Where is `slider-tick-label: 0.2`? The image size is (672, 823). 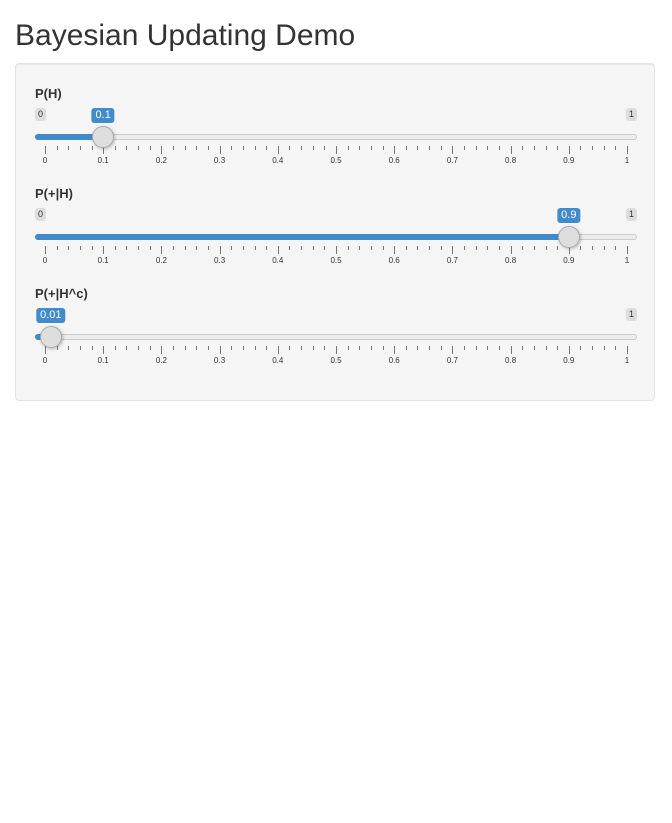
slider-tick-label: 0.2 is located at coordinates (161, 260).